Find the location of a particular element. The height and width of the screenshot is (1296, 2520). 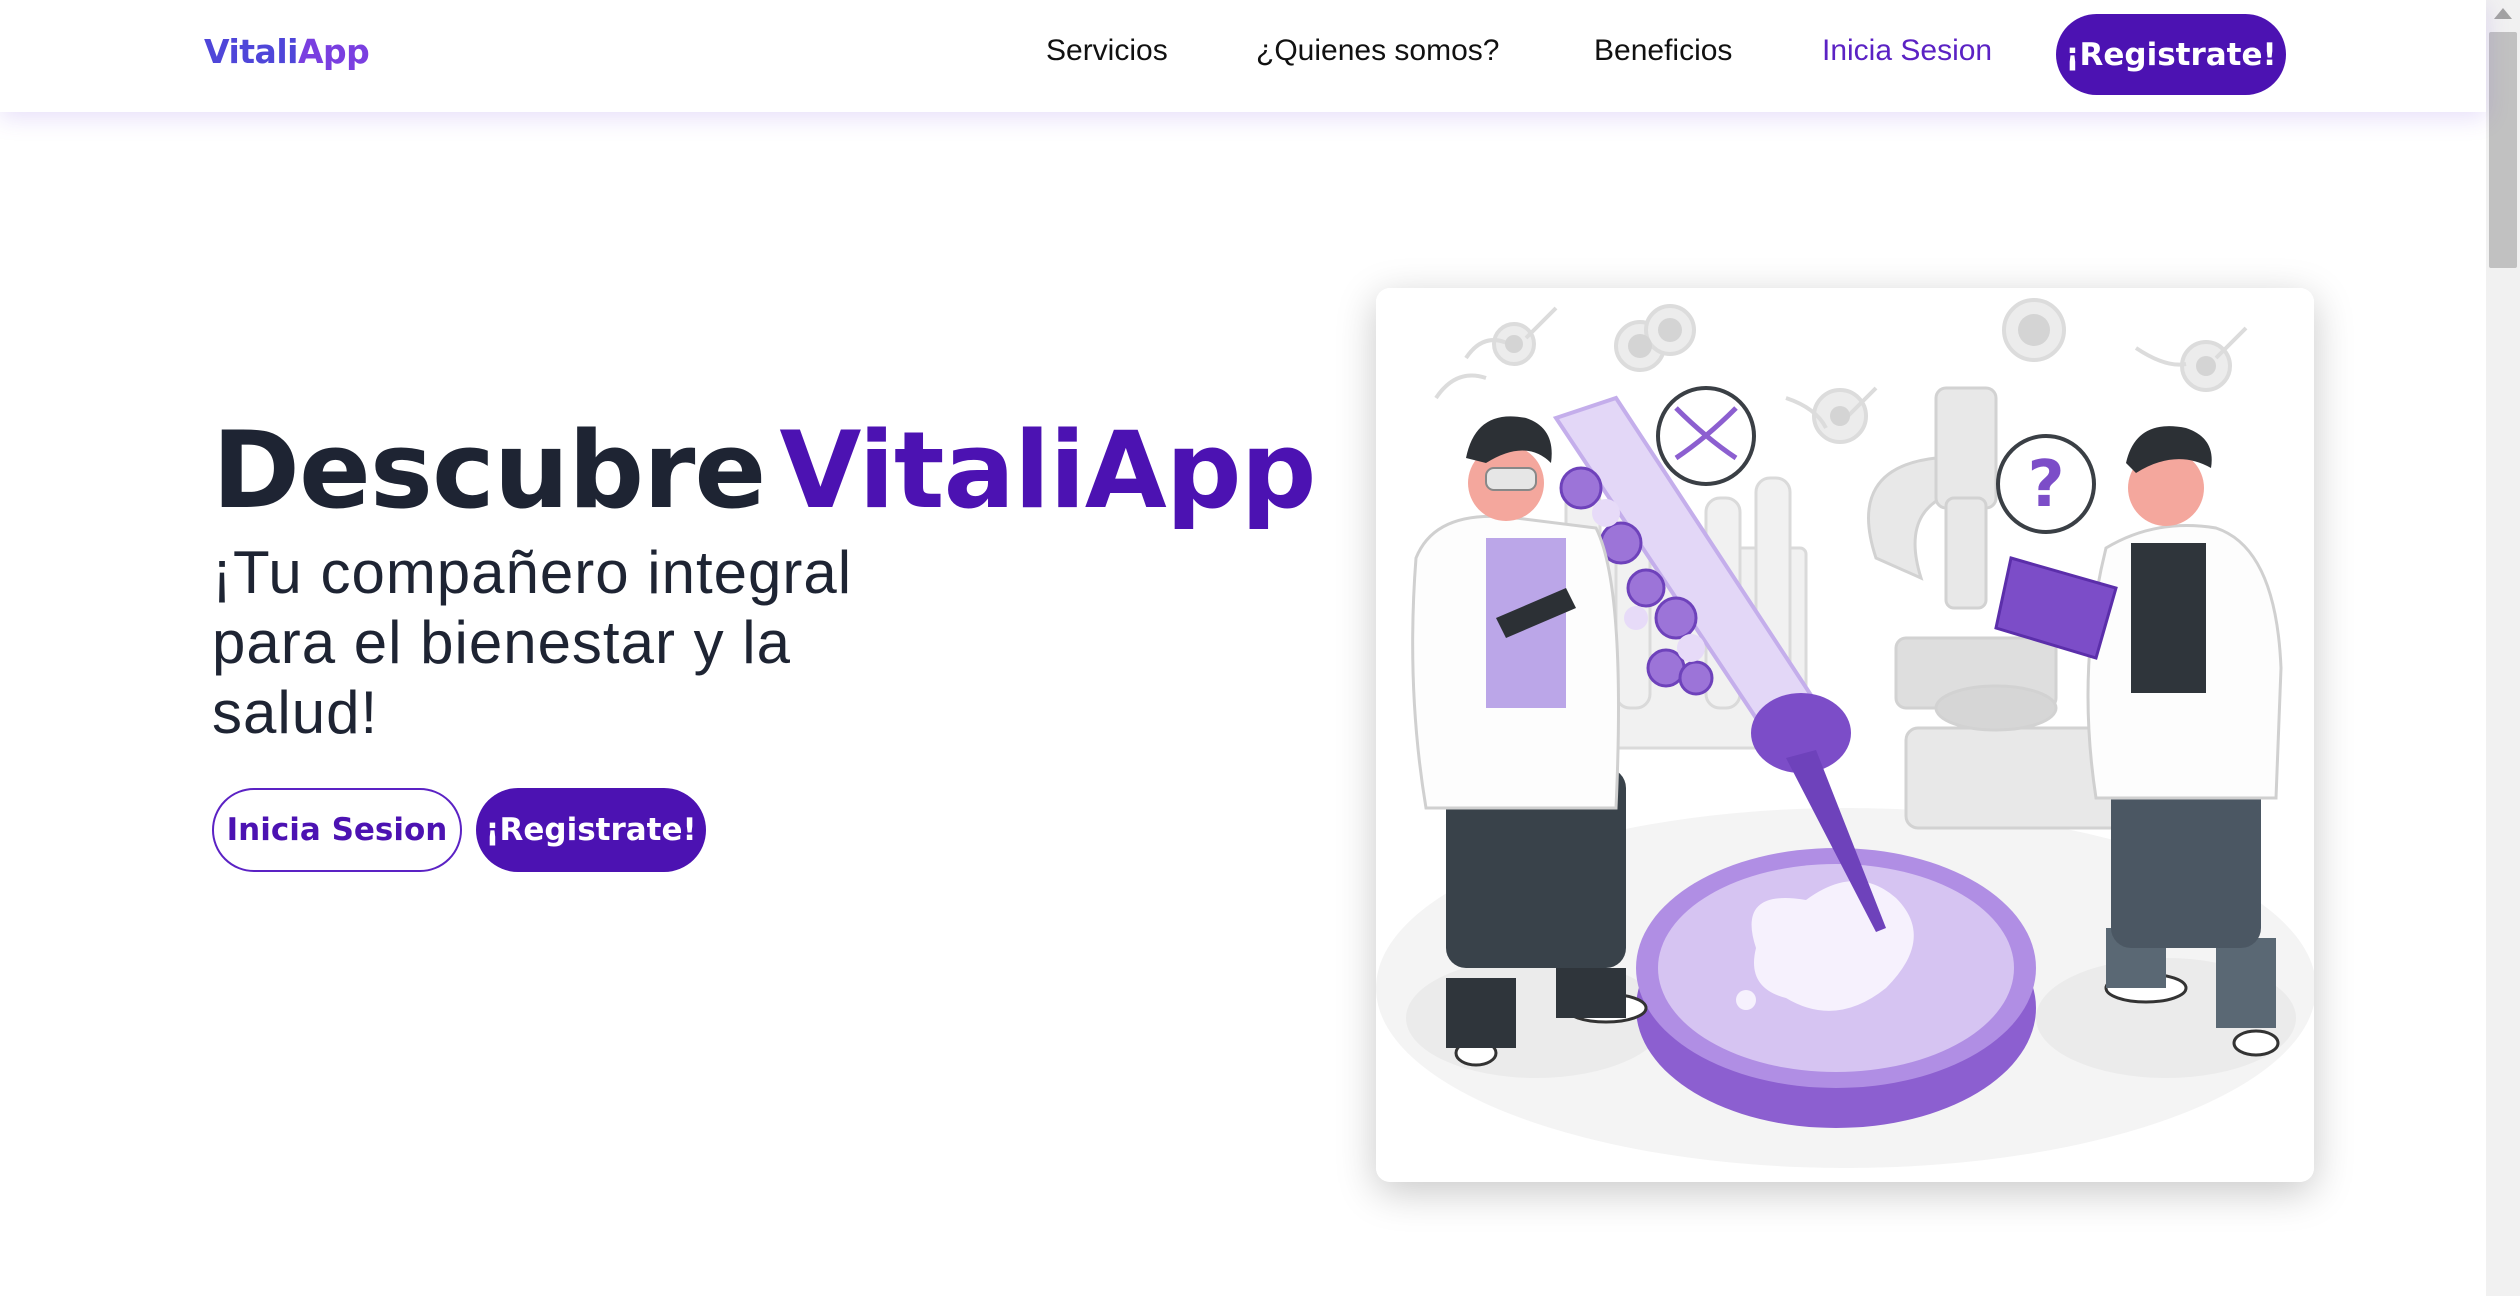

hero-login-button: Inicia Sesion is located at coordinates (337, 830).